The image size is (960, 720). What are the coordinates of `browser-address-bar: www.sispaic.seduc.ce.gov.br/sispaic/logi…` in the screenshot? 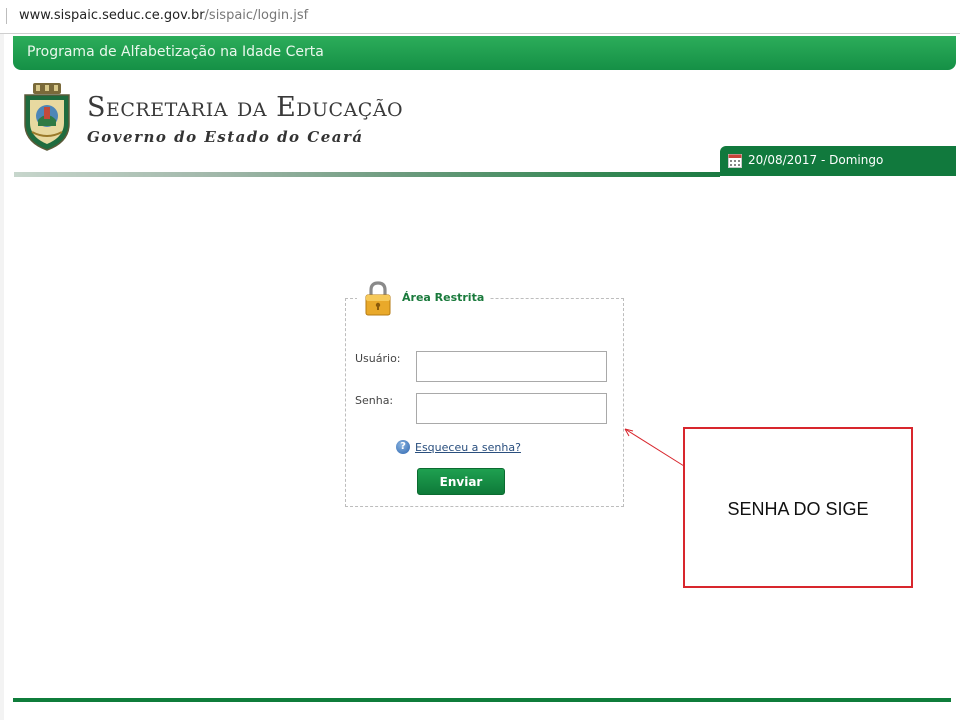 It's located at (480, 17).